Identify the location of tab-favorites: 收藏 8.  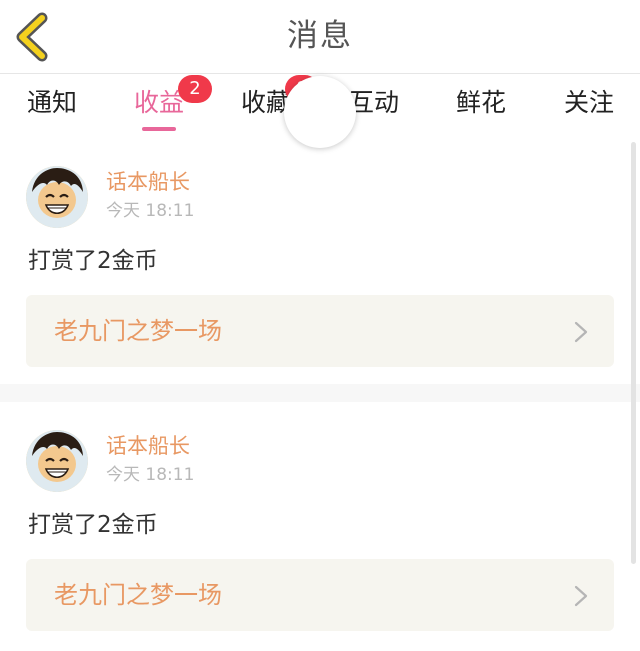
(267, 103).